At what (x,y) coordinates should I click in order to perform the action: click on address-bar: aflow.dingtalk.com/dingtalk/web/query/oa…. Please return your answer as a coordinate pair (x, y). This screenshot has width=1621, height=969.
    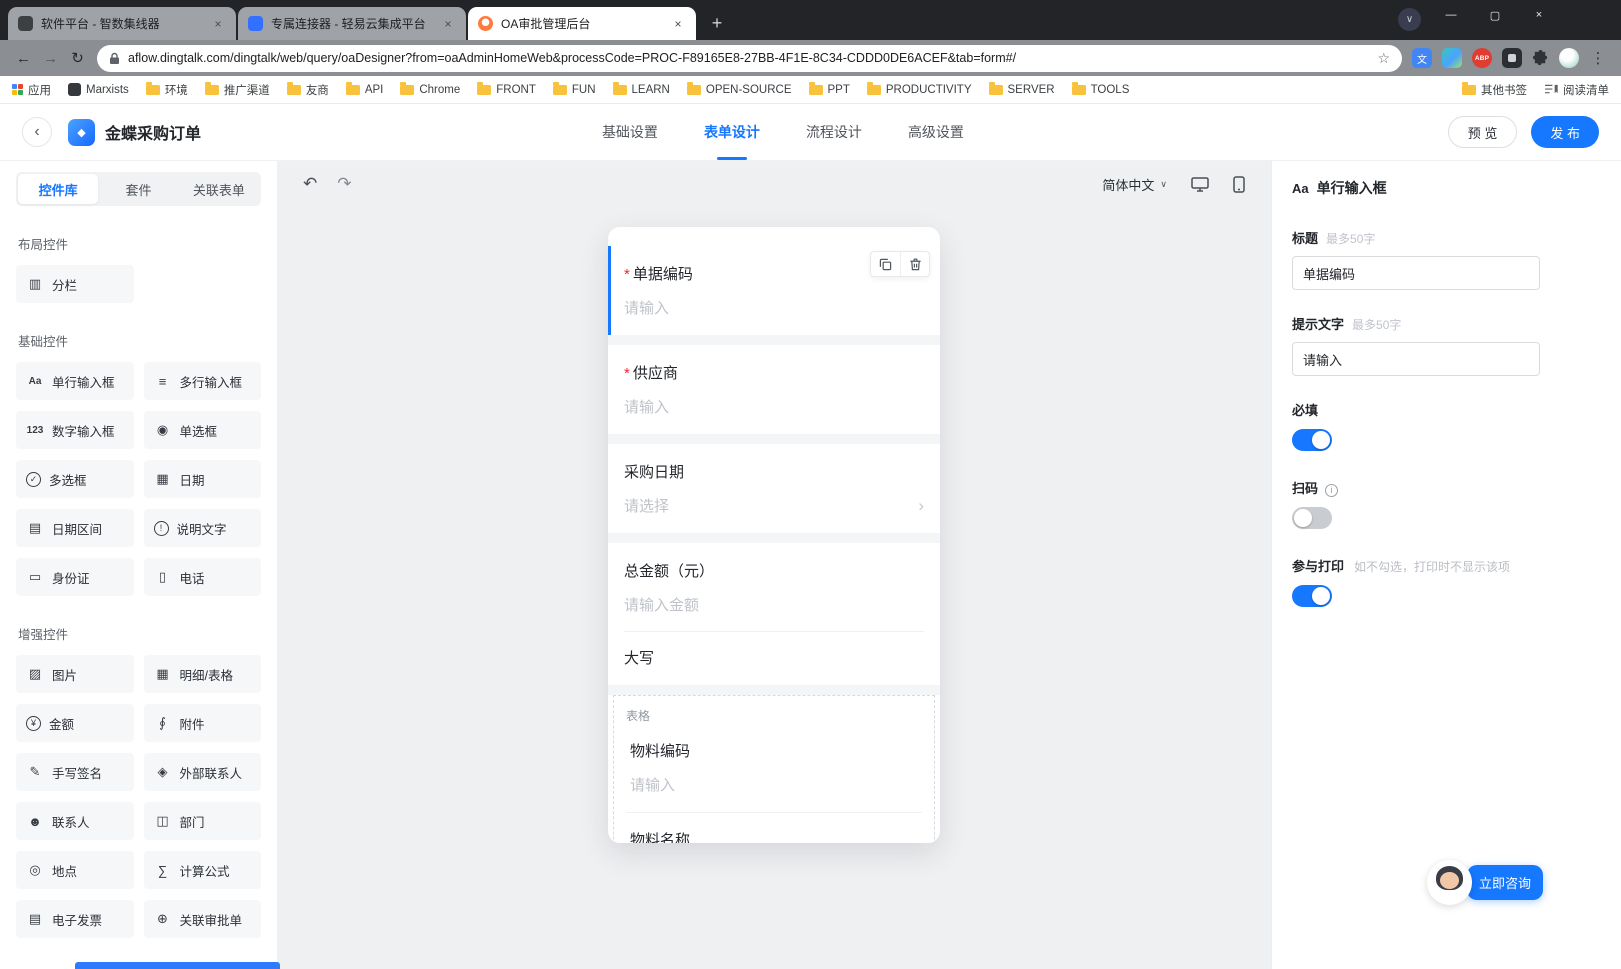
    Looking at the image, I should click on (749, 58).